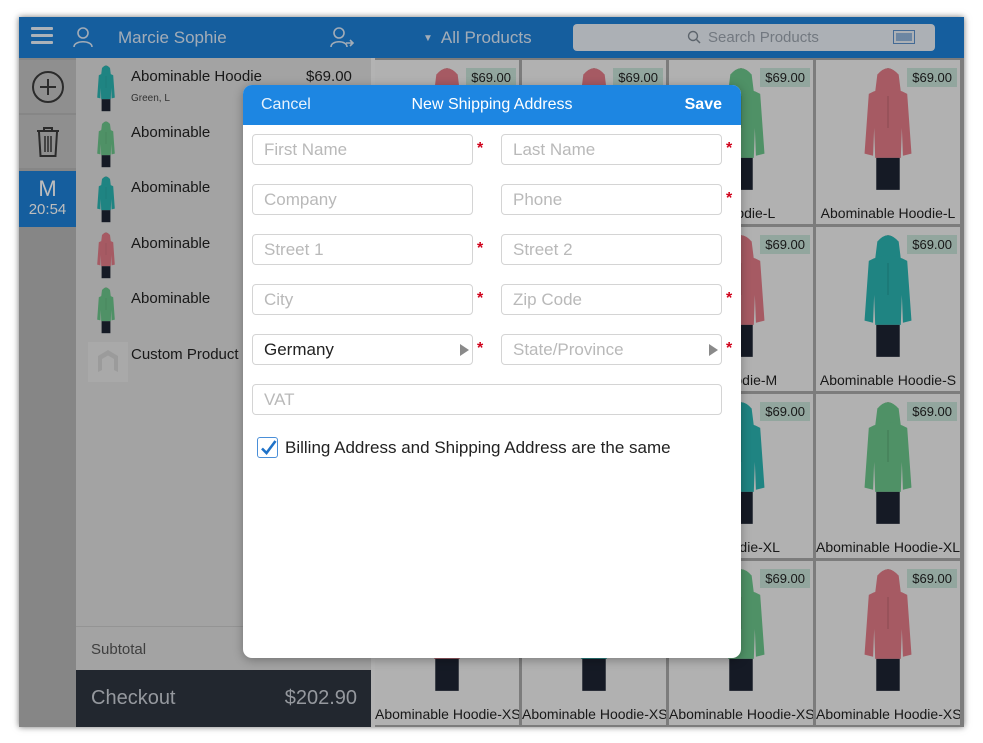 This screenshot has height=743, width=983. Describe the element at coordinates (362, 249) in the screenshot. I see `street1-field` at that location.